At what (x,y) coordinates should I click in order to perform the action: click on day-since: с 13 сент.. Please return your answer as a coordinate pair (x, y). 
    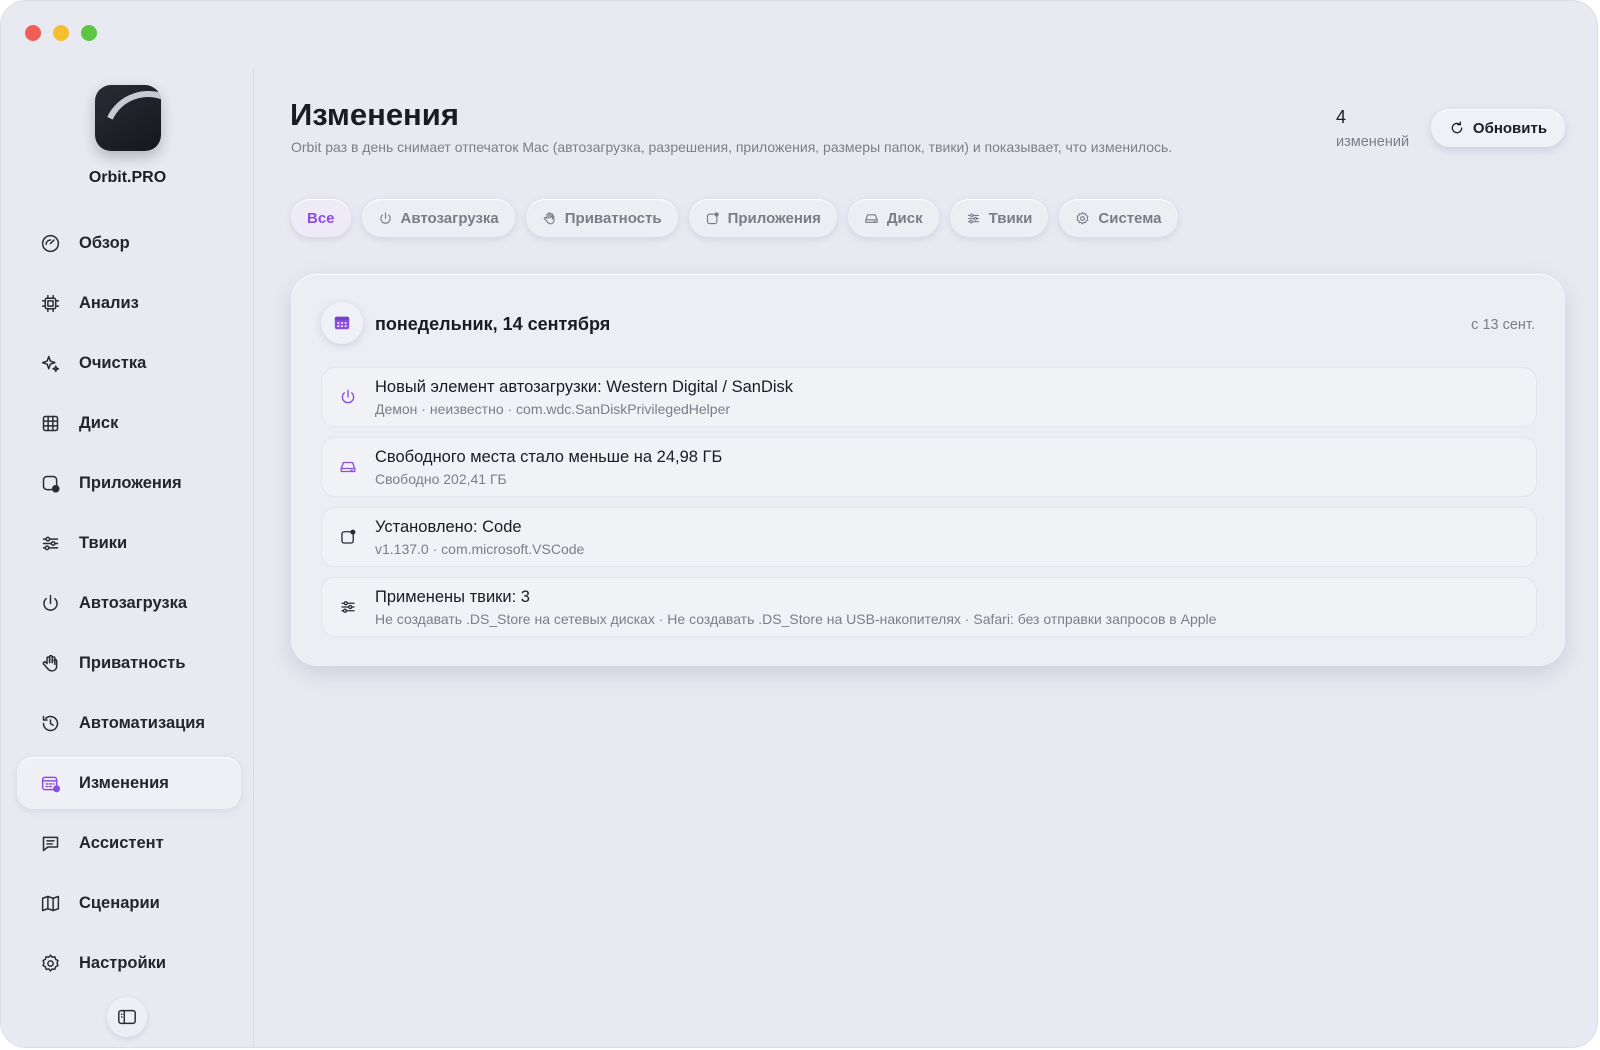
    Looking at the image, I should click on (1503, 325).